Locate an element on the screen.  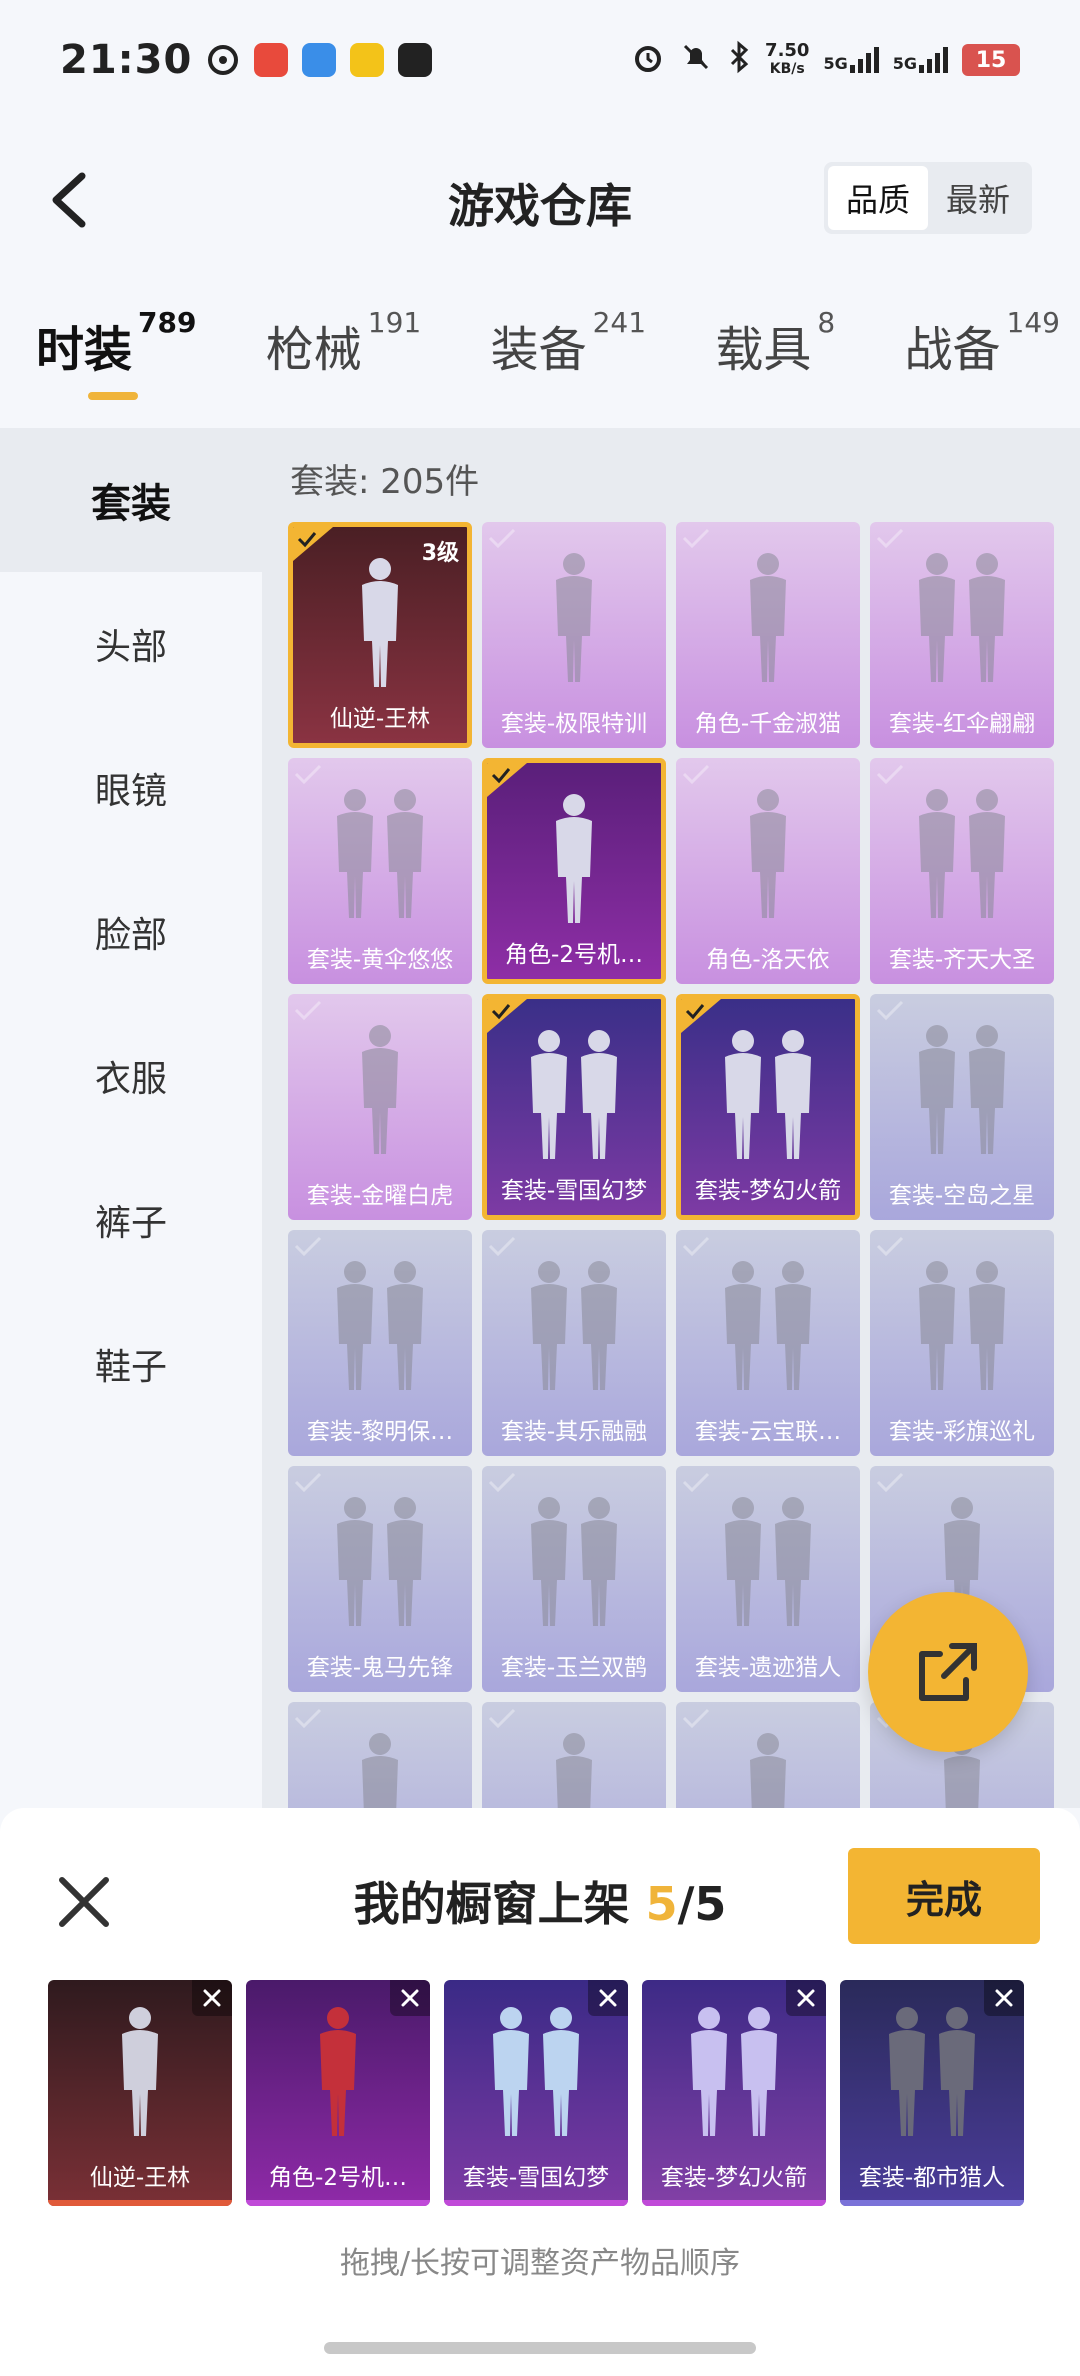
sidebar-item-shoes: 鞋子 is located at coordinates (131, 1364).